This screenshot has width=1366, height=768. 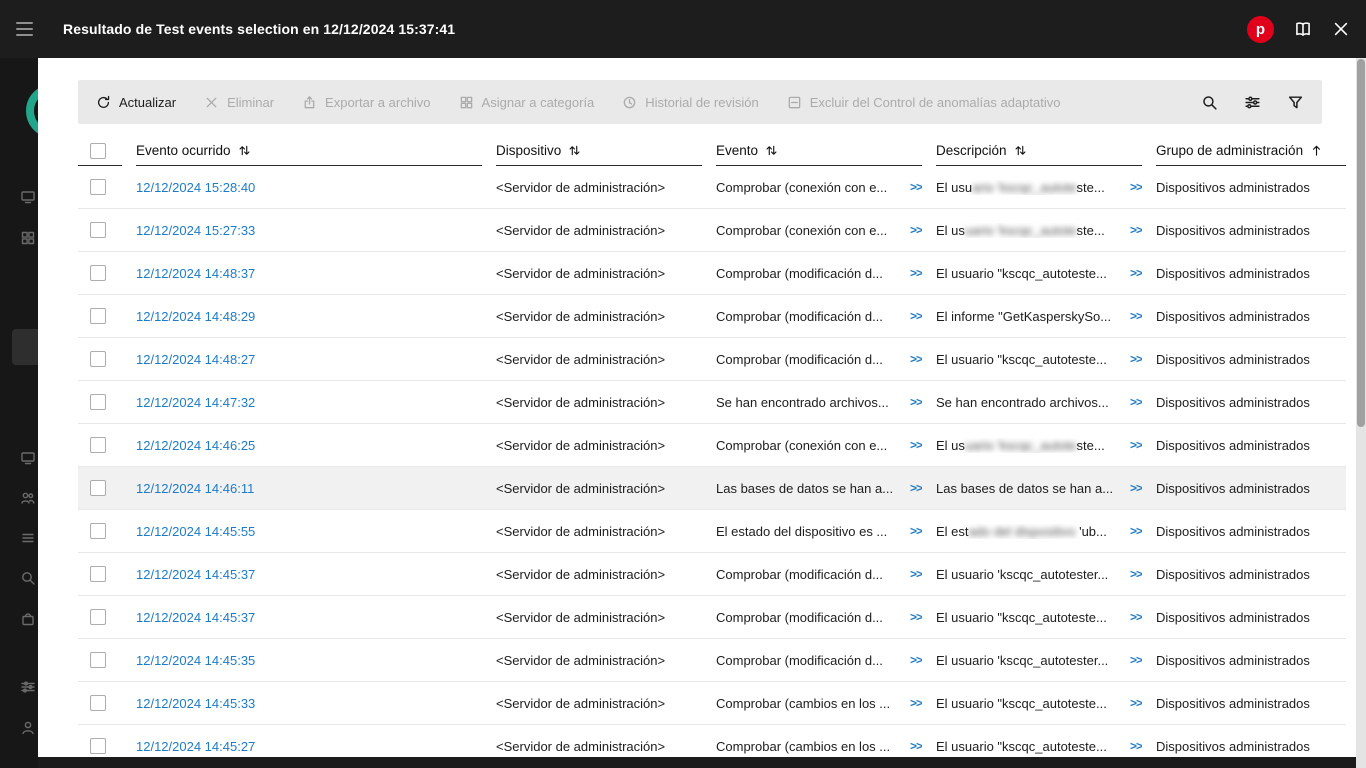 I want to click on marketplace-icon, so click(x=28, y=619).